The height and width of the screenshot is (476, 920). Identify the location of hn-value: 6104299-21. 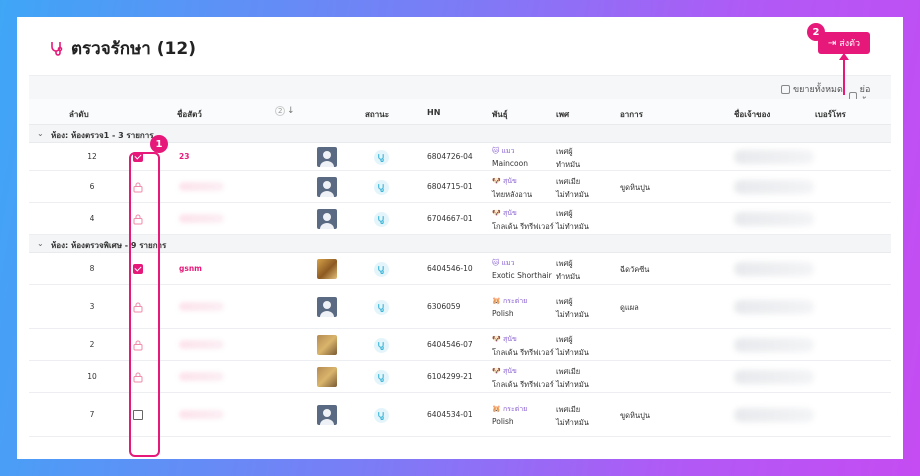
(450, 376).